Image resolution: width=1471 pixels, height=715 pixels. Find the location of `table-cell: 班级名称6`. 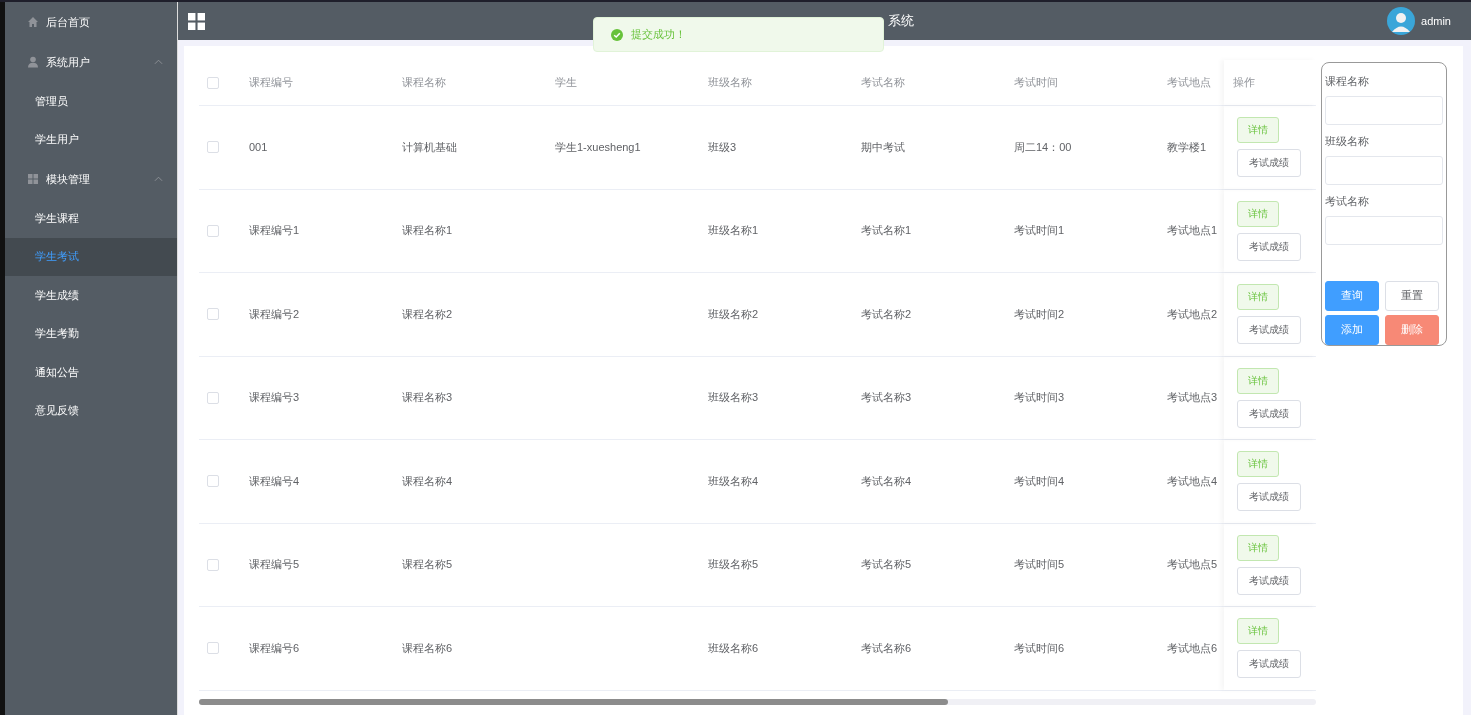

table-cell: 班级名称6 is located at coordinates (733, 648).